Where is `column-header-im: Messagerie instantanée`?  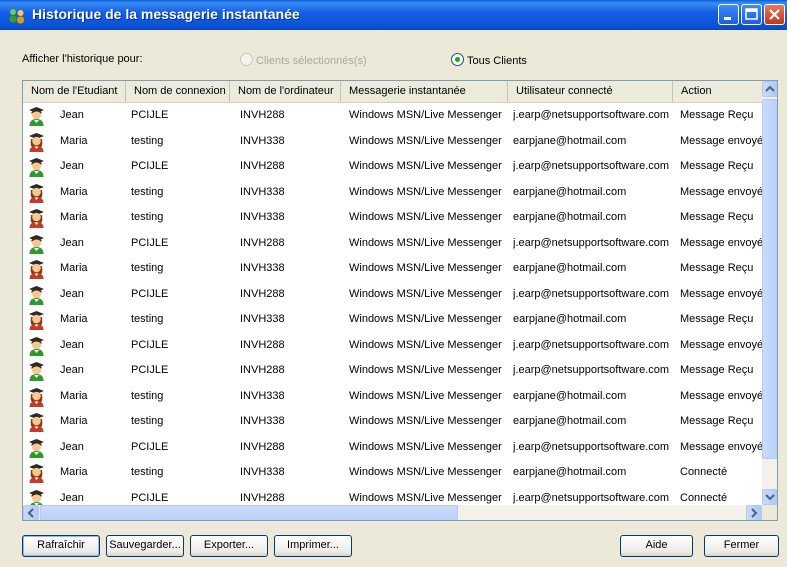 column-header-im: Messagerie instantanée is located at coordinates (424, 91).